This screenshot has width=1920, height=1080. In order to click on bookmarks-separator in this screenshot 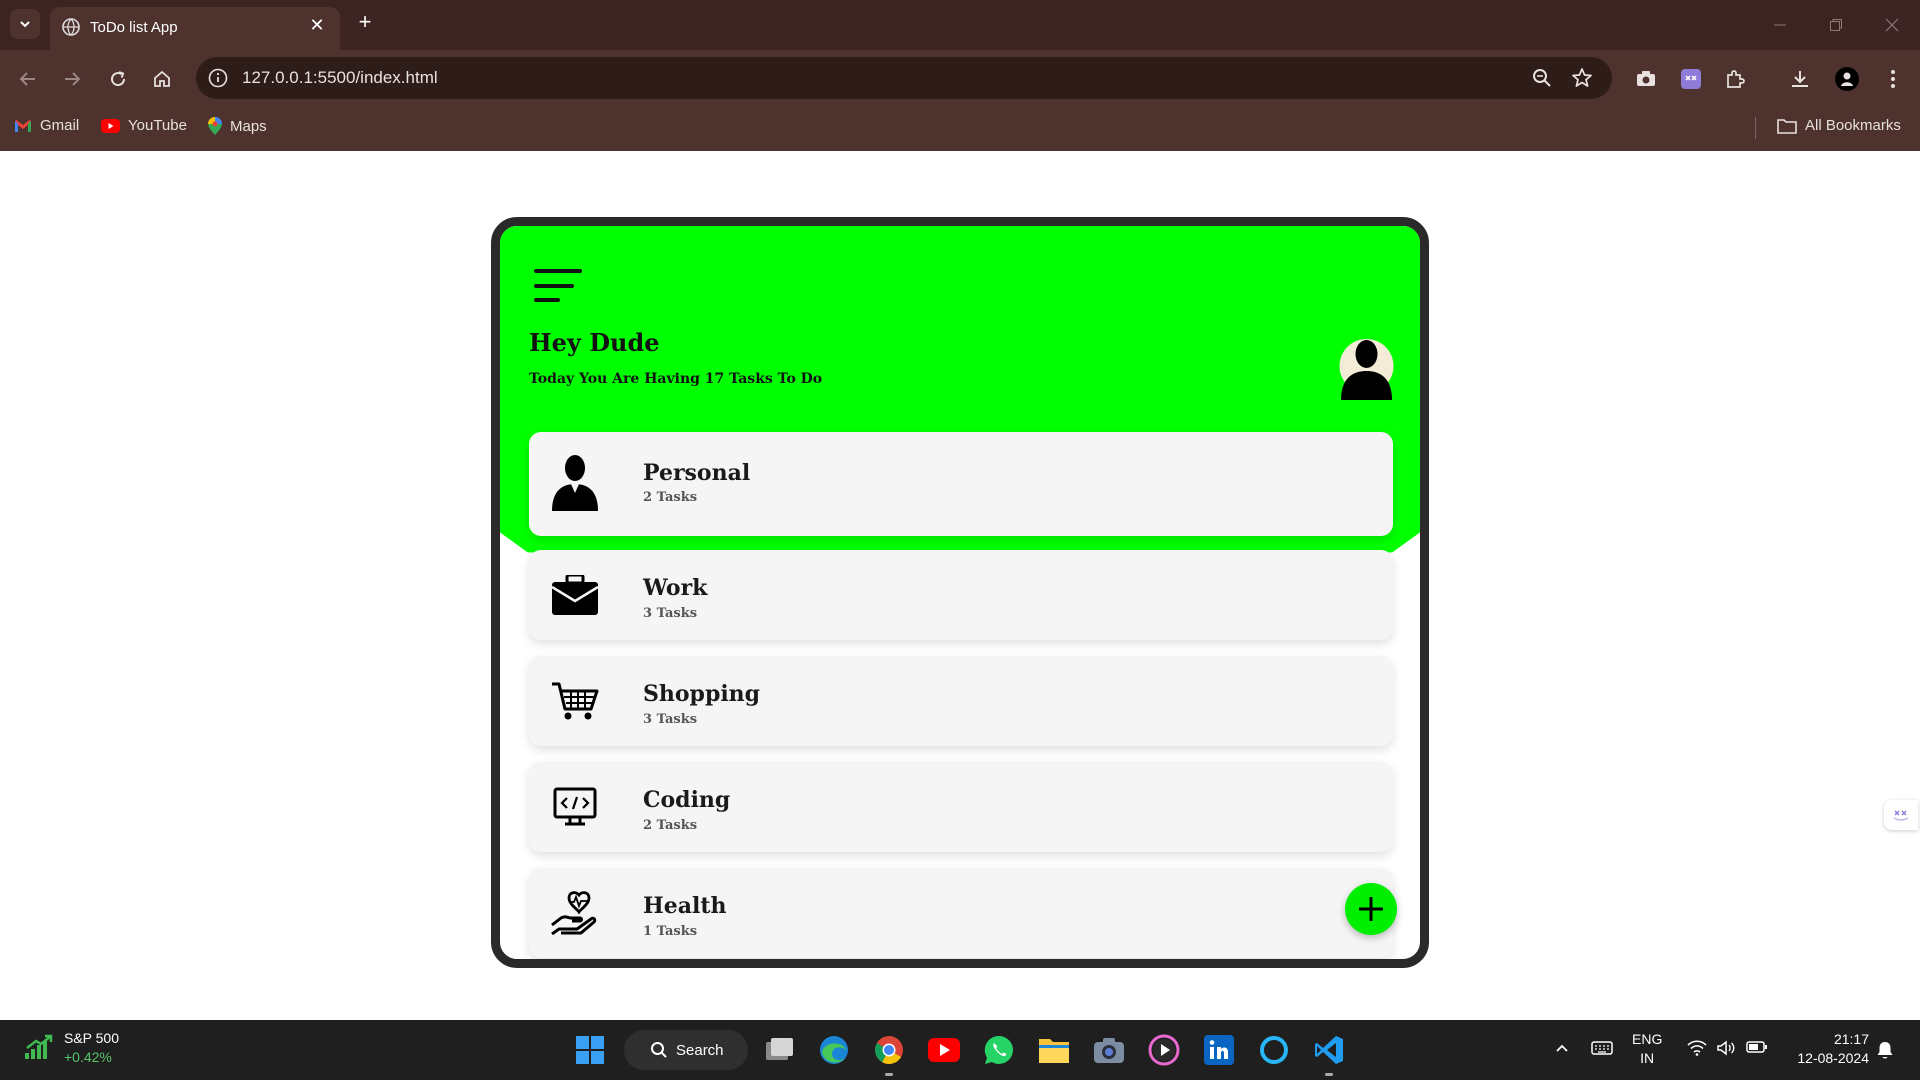, I will do `click(1755, 128)`.